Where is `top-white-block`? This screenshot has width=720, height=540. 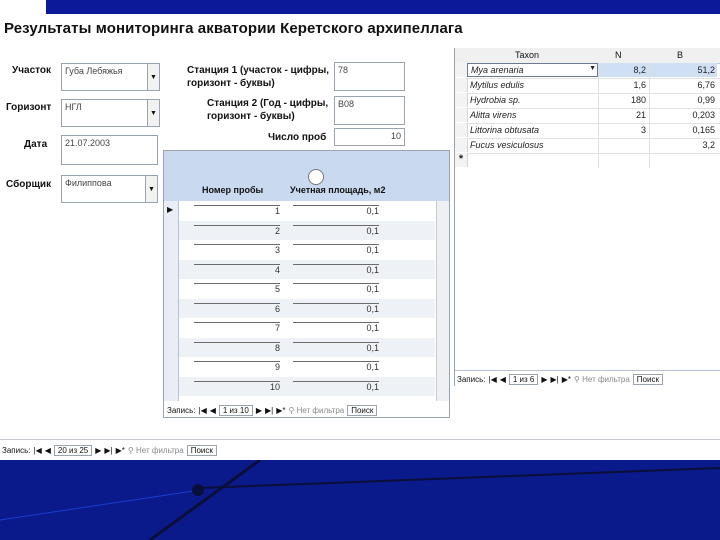 top-white-block is located at coordinates (23, 7).